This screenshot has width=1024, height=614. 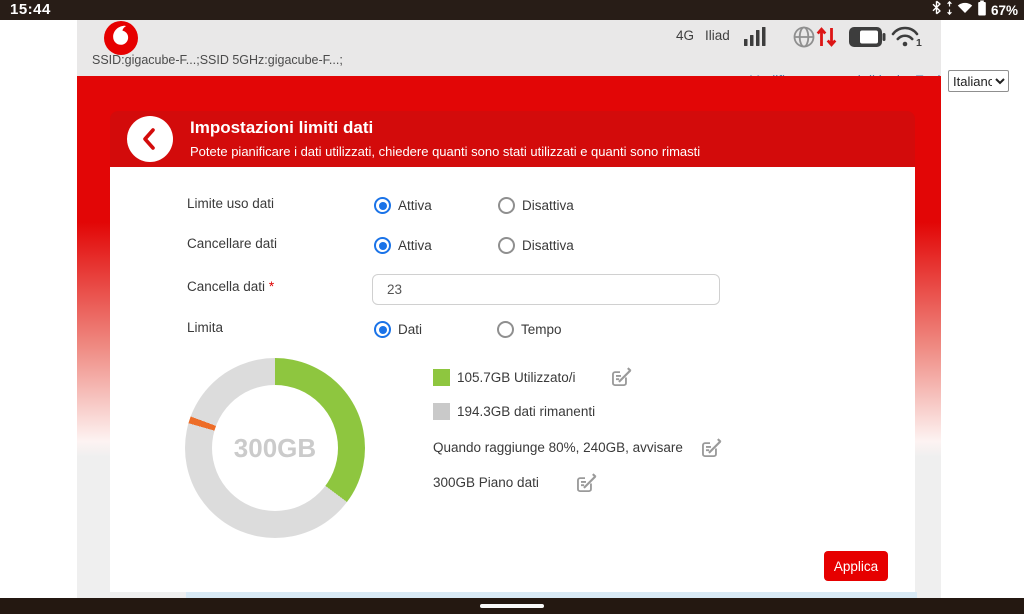 What do you see at coordinates (856, 566) in the screenshot?
I see `apply-button: Applica` at bounding box center [856, 566].